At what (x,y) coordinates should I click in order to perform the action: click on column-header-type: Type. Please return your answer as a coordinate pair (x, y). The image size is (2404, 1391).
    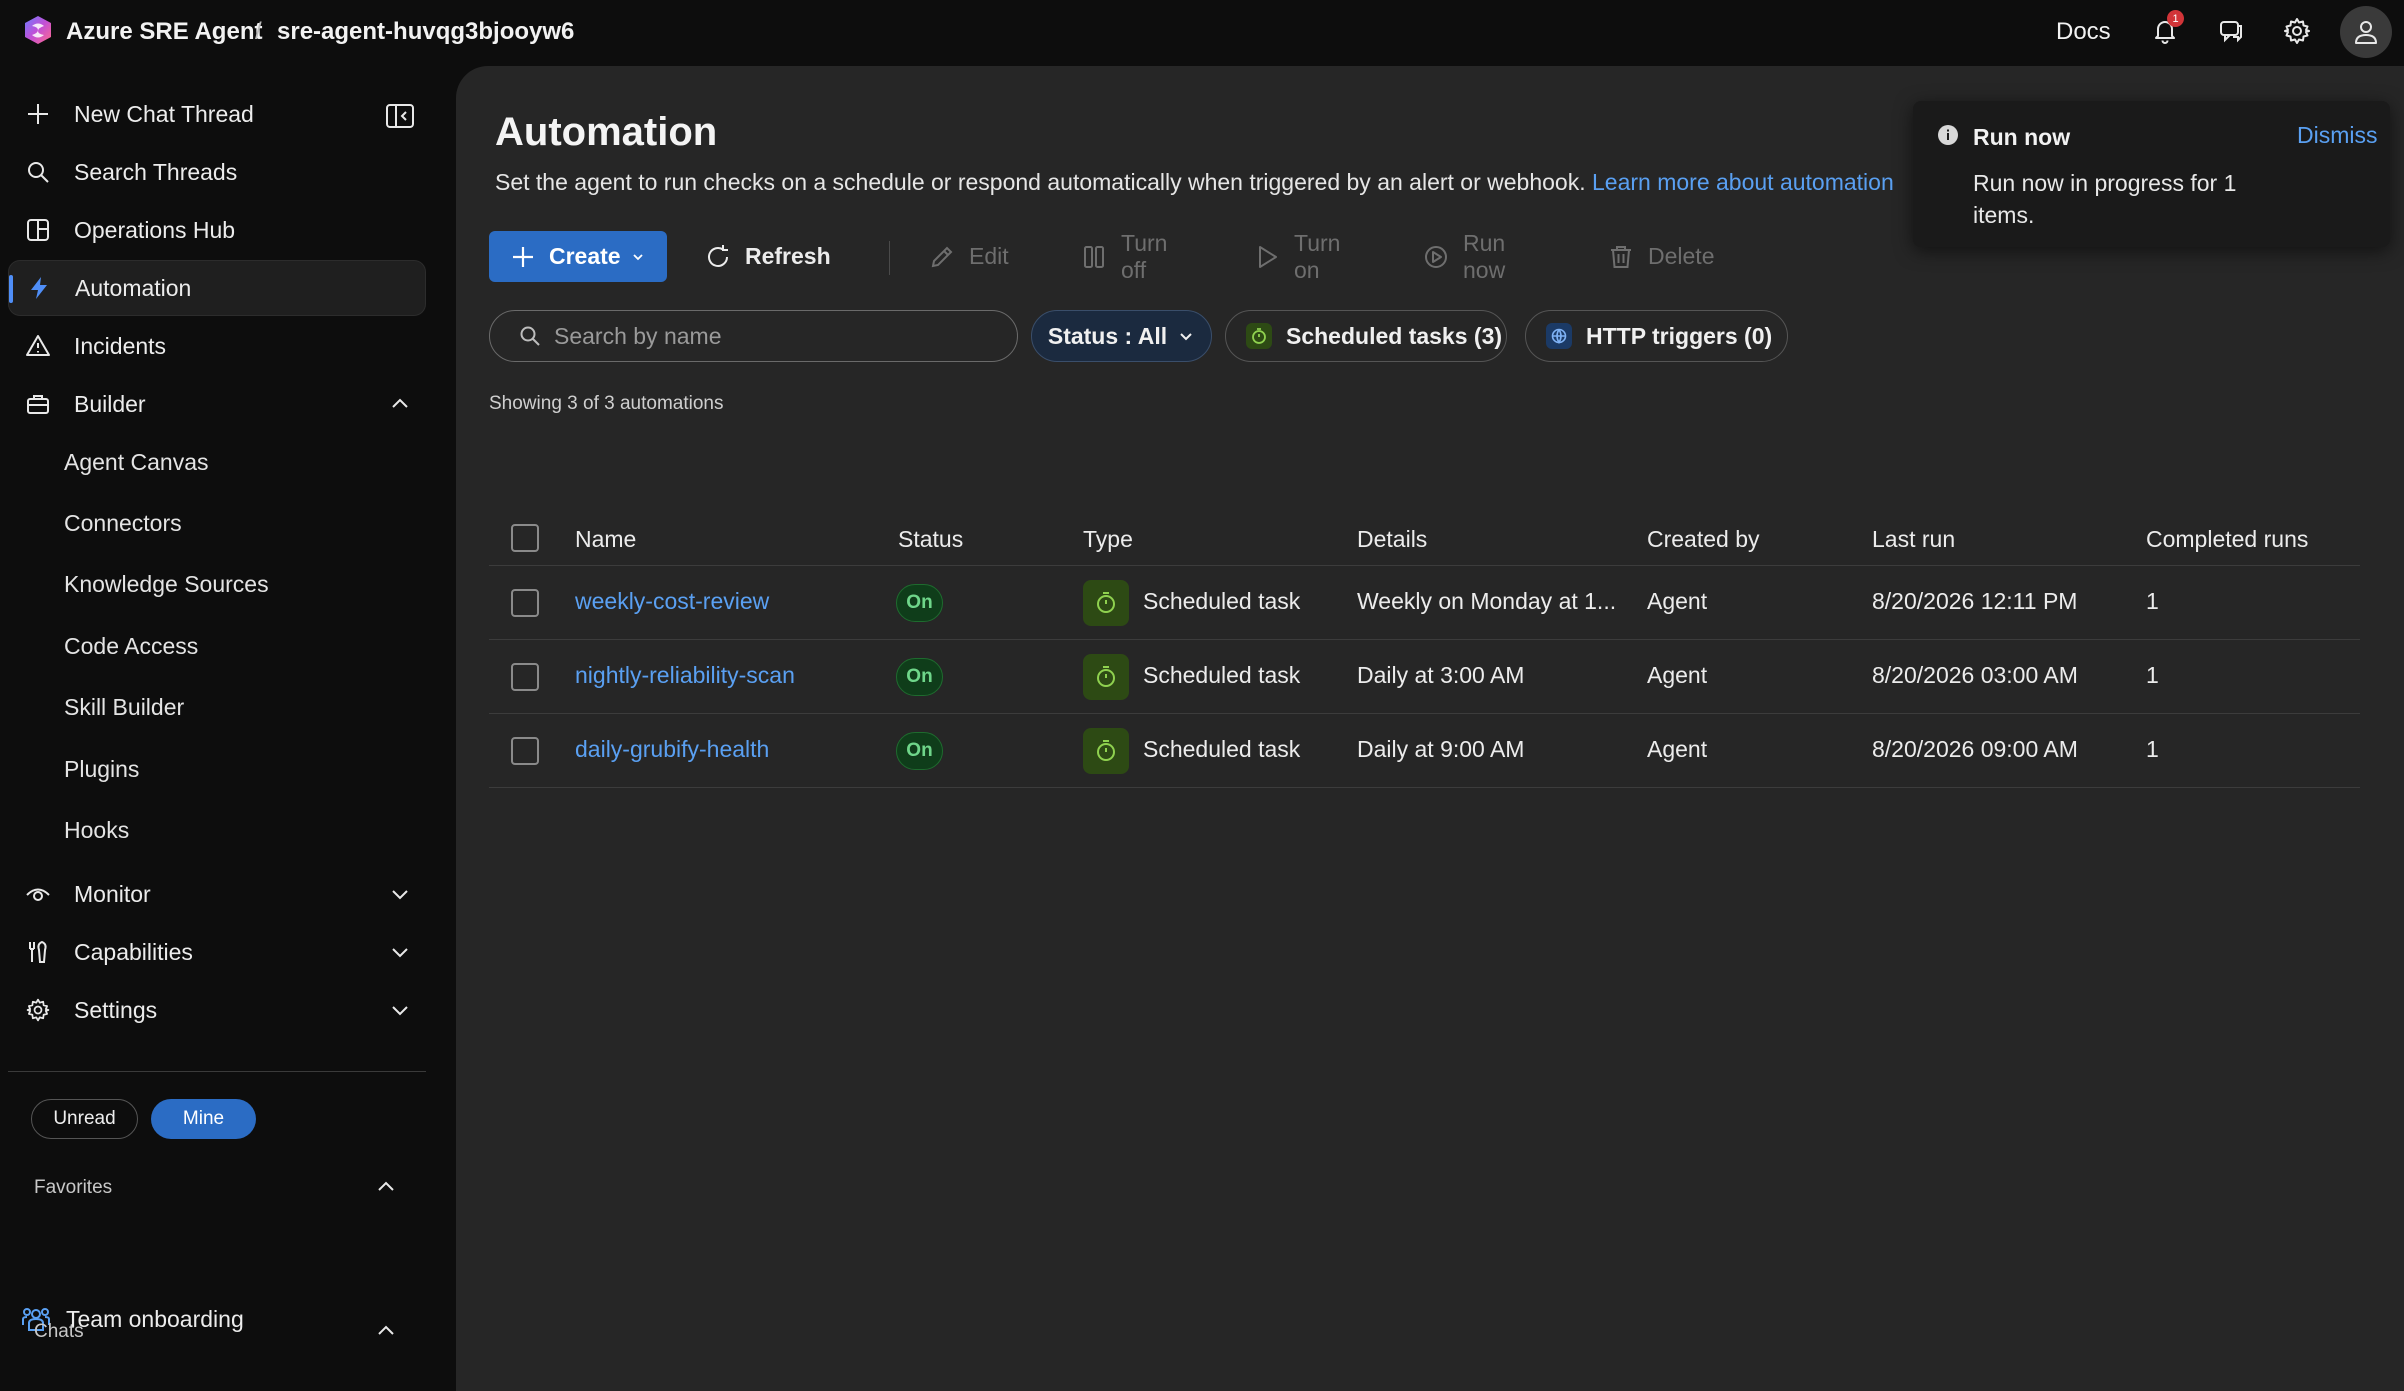
    Looking at the image, I should click on (1108, 539).